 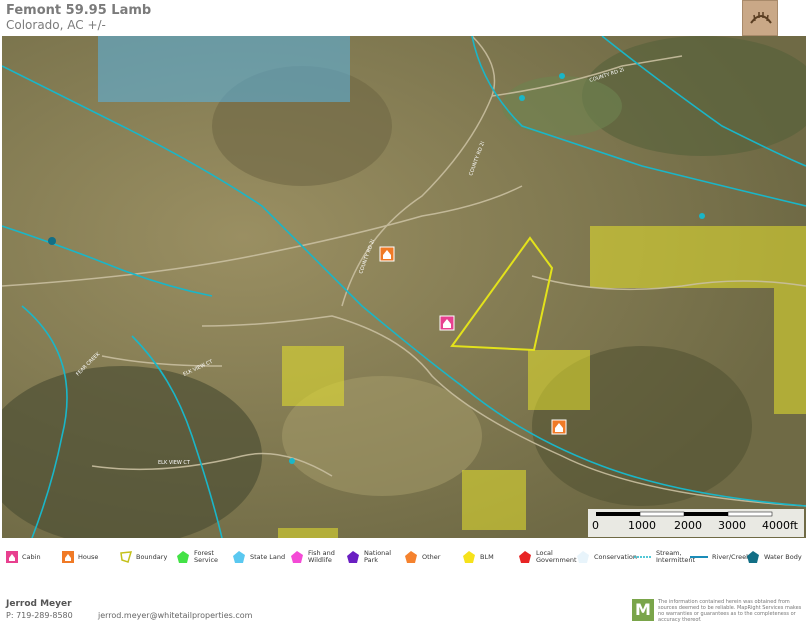 What do you see at coordinates (562, 106) in the screenshot?
I see `field-patch` at bounding box center [562, 106].